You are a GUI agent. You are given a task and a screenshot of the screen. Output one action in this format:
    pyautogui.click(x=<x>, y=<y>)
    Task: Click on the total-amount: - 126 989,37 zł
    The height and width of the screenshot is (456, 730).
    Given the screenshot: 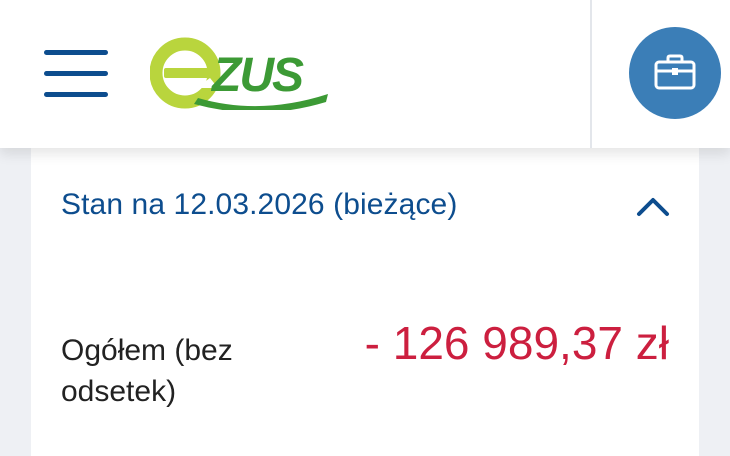 What is the action you would take?
    pyautogui.click(x=516, y=343)
    